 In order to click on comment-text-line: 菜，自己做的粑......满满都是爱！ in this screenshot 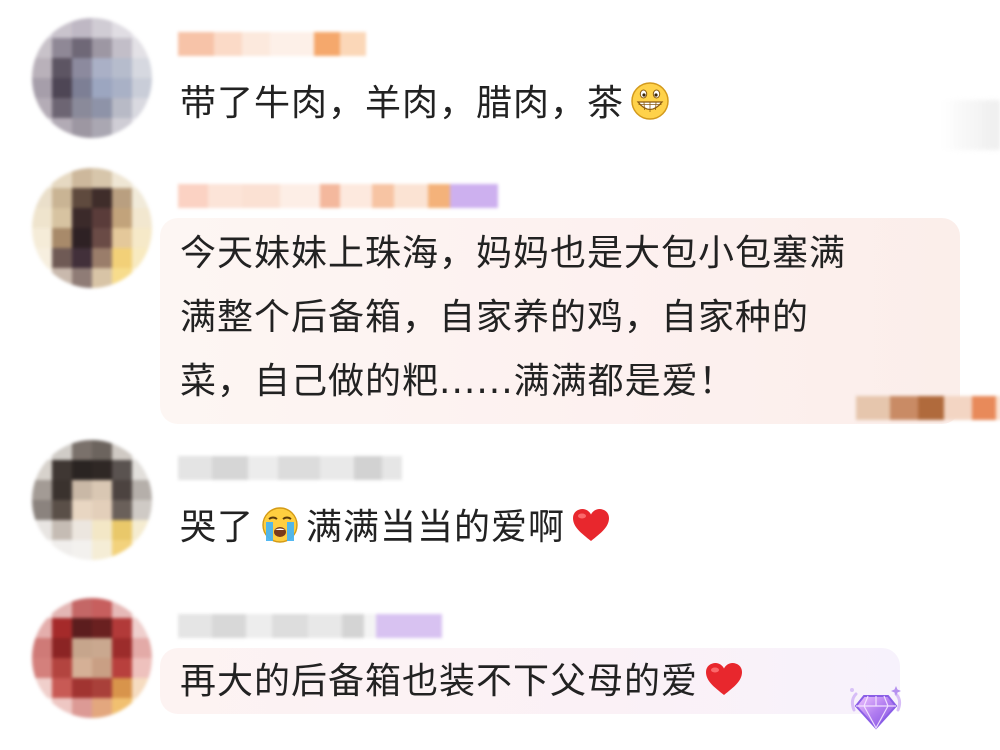, I will do `click(458, 381)`.